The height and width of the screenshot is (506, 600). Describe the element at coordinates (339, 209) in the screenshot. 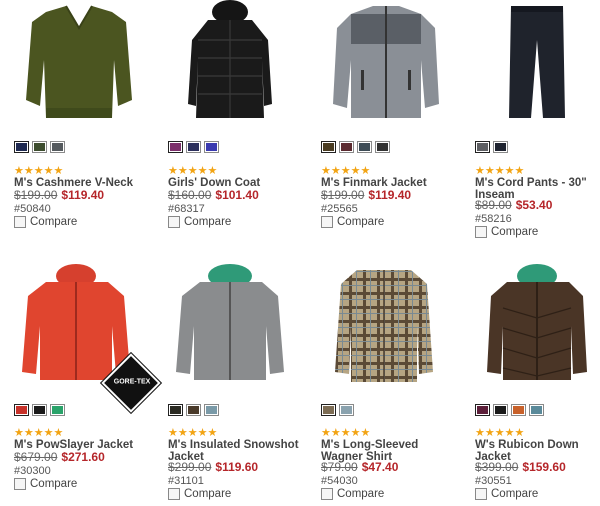

I see `item-number: #25565` at that location.